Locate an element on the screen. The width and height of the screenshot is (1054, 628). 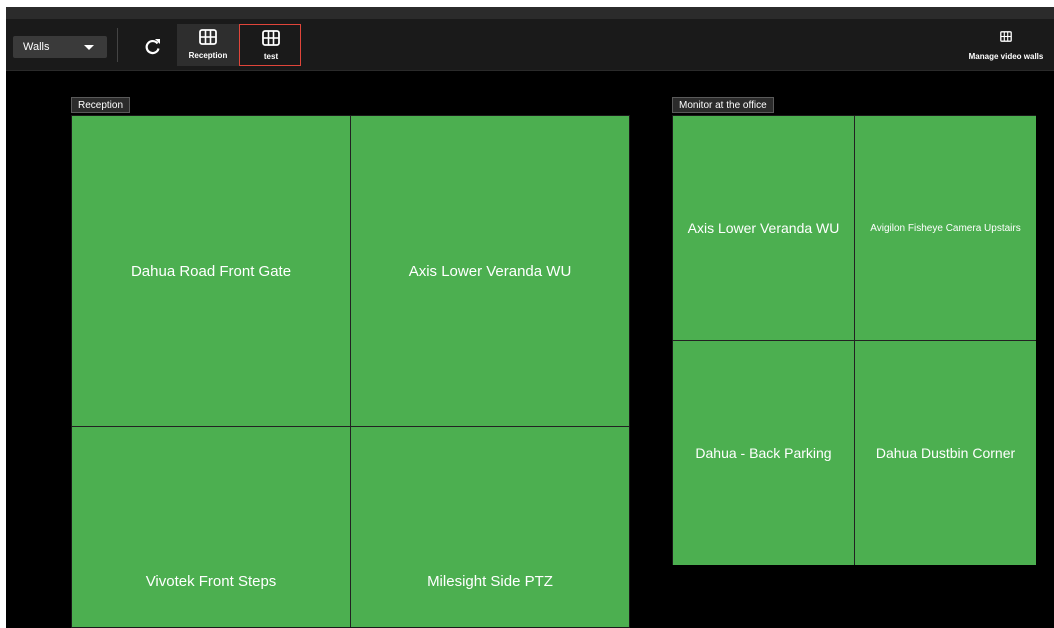
toolbar: Walls Reception test Manage video walls is located at coordinates (530, 45).